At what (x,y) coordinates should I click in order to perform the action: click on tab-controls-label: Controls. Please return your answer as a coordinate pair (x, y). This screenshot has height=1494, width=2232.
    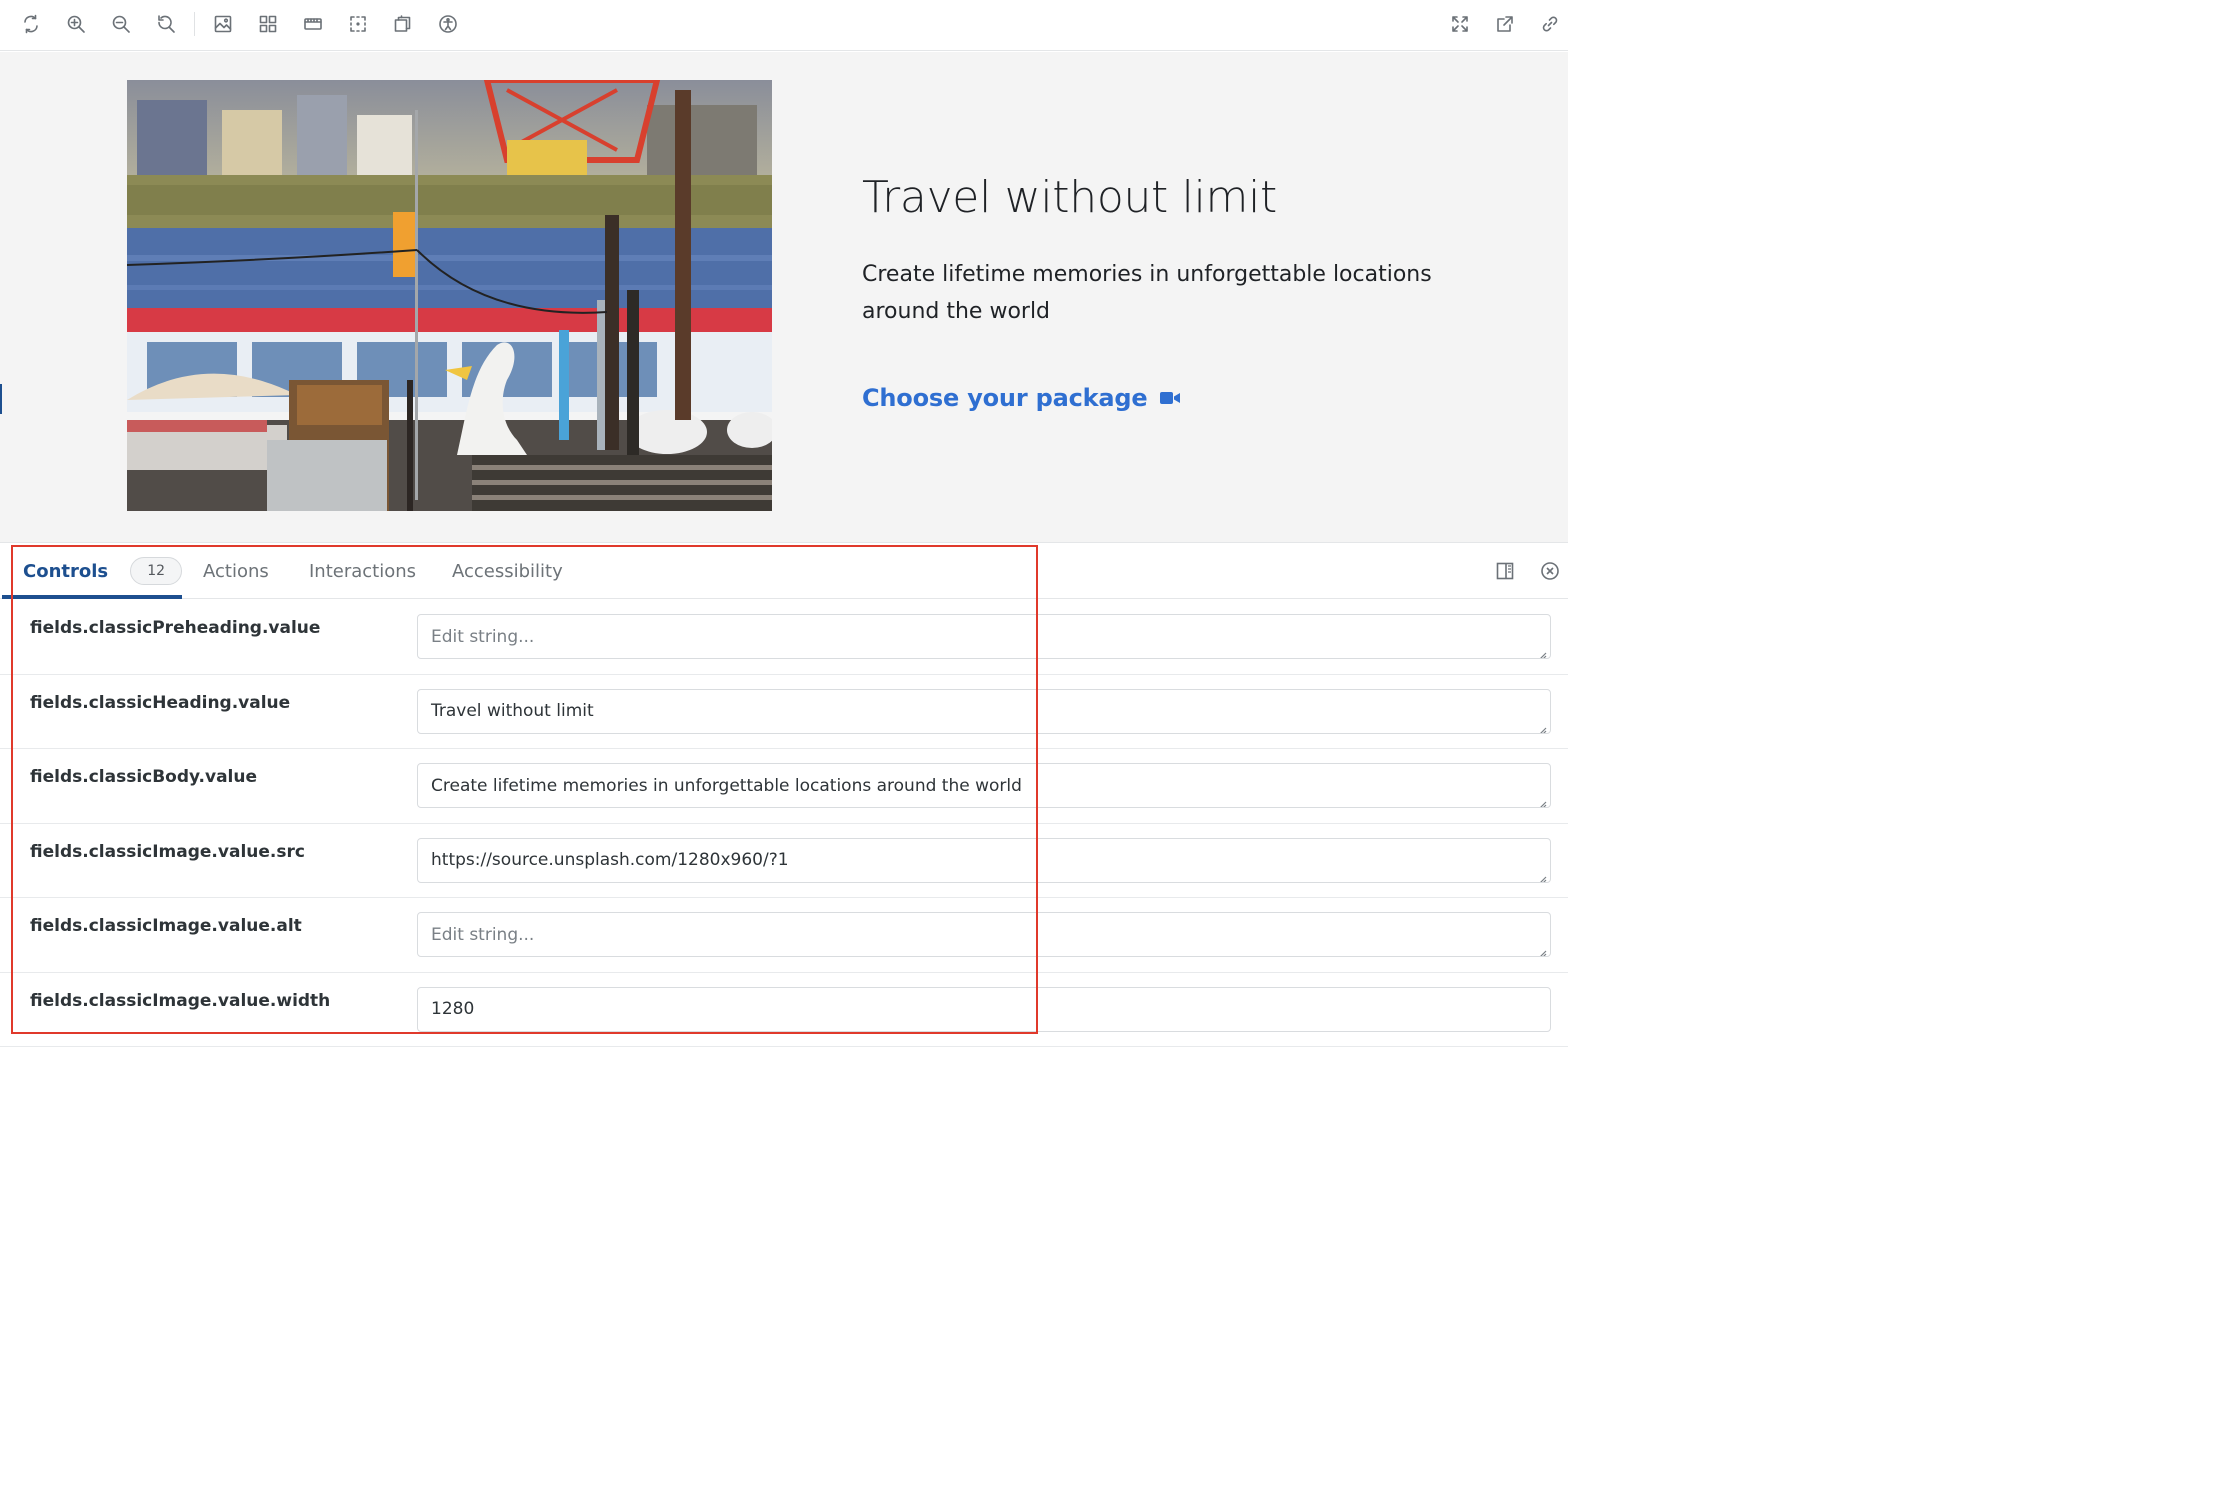
    Looking at the image, I should click on (66, 571).